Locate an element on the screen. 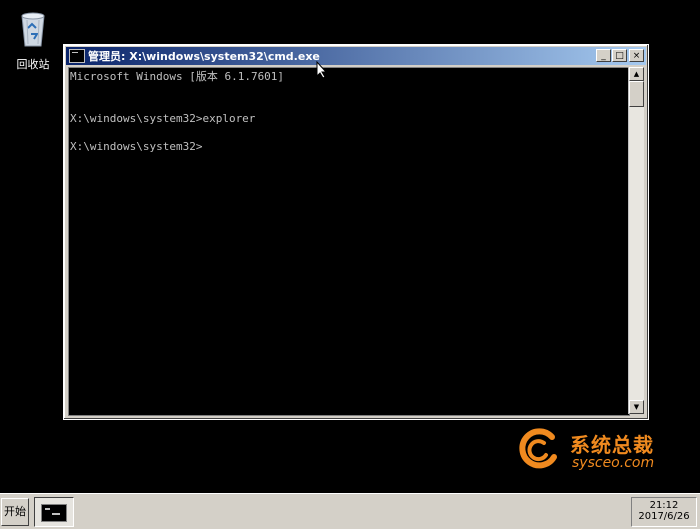 This screenshot has width=700, height=529. recycle-bin-icon is located at coordinates (33, 29).